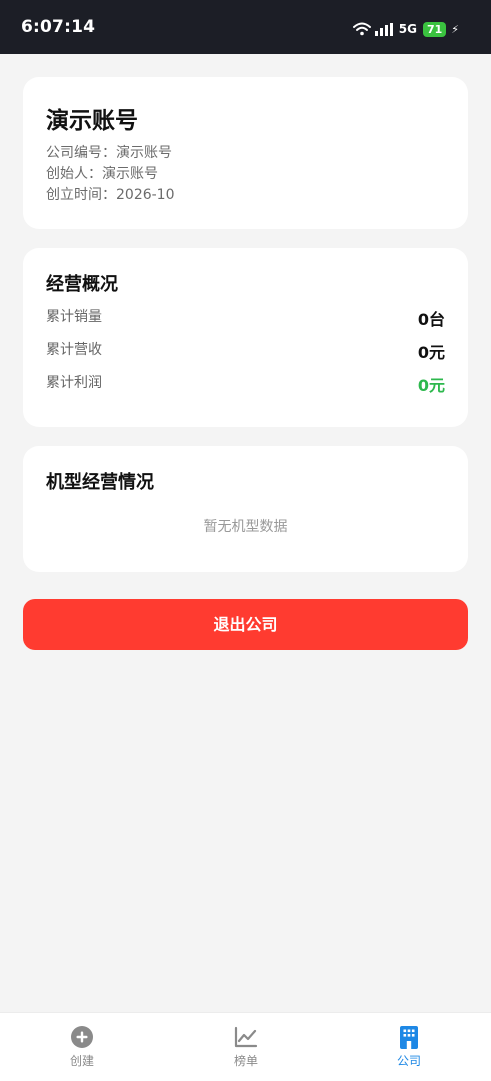  I want to click on status-indicators: 5G 71 ⚡, so click(405, 29).